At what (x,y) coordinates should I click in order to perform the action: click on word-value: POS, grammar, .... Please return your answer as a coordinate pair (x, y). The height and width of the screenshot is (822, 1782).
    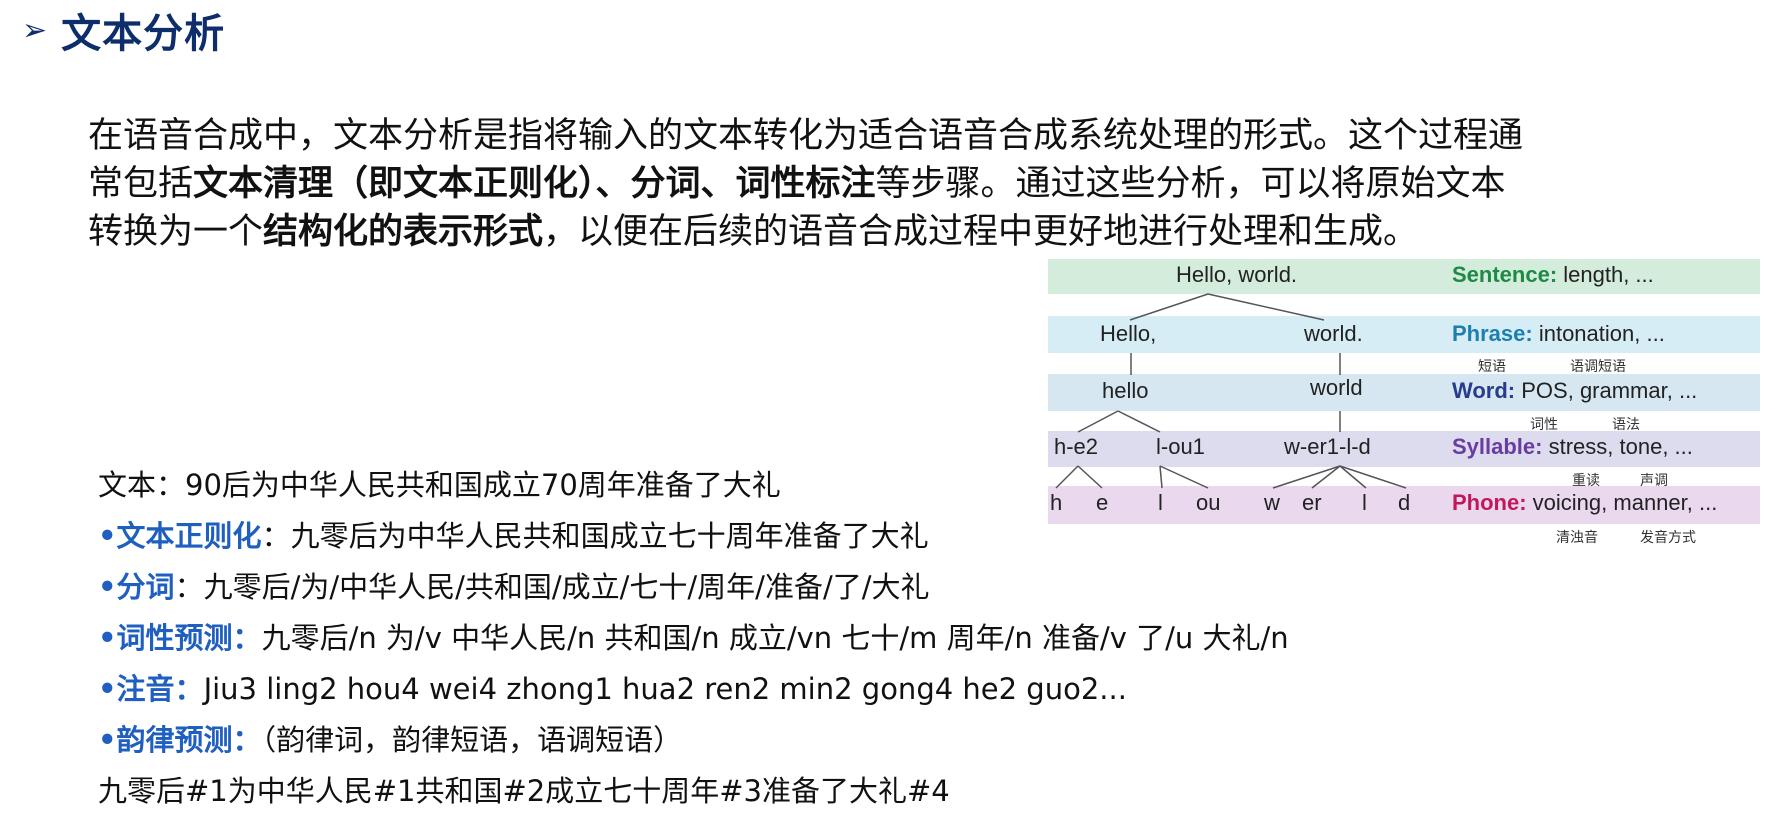
    Looking at the image, I should click on (1606, 390).